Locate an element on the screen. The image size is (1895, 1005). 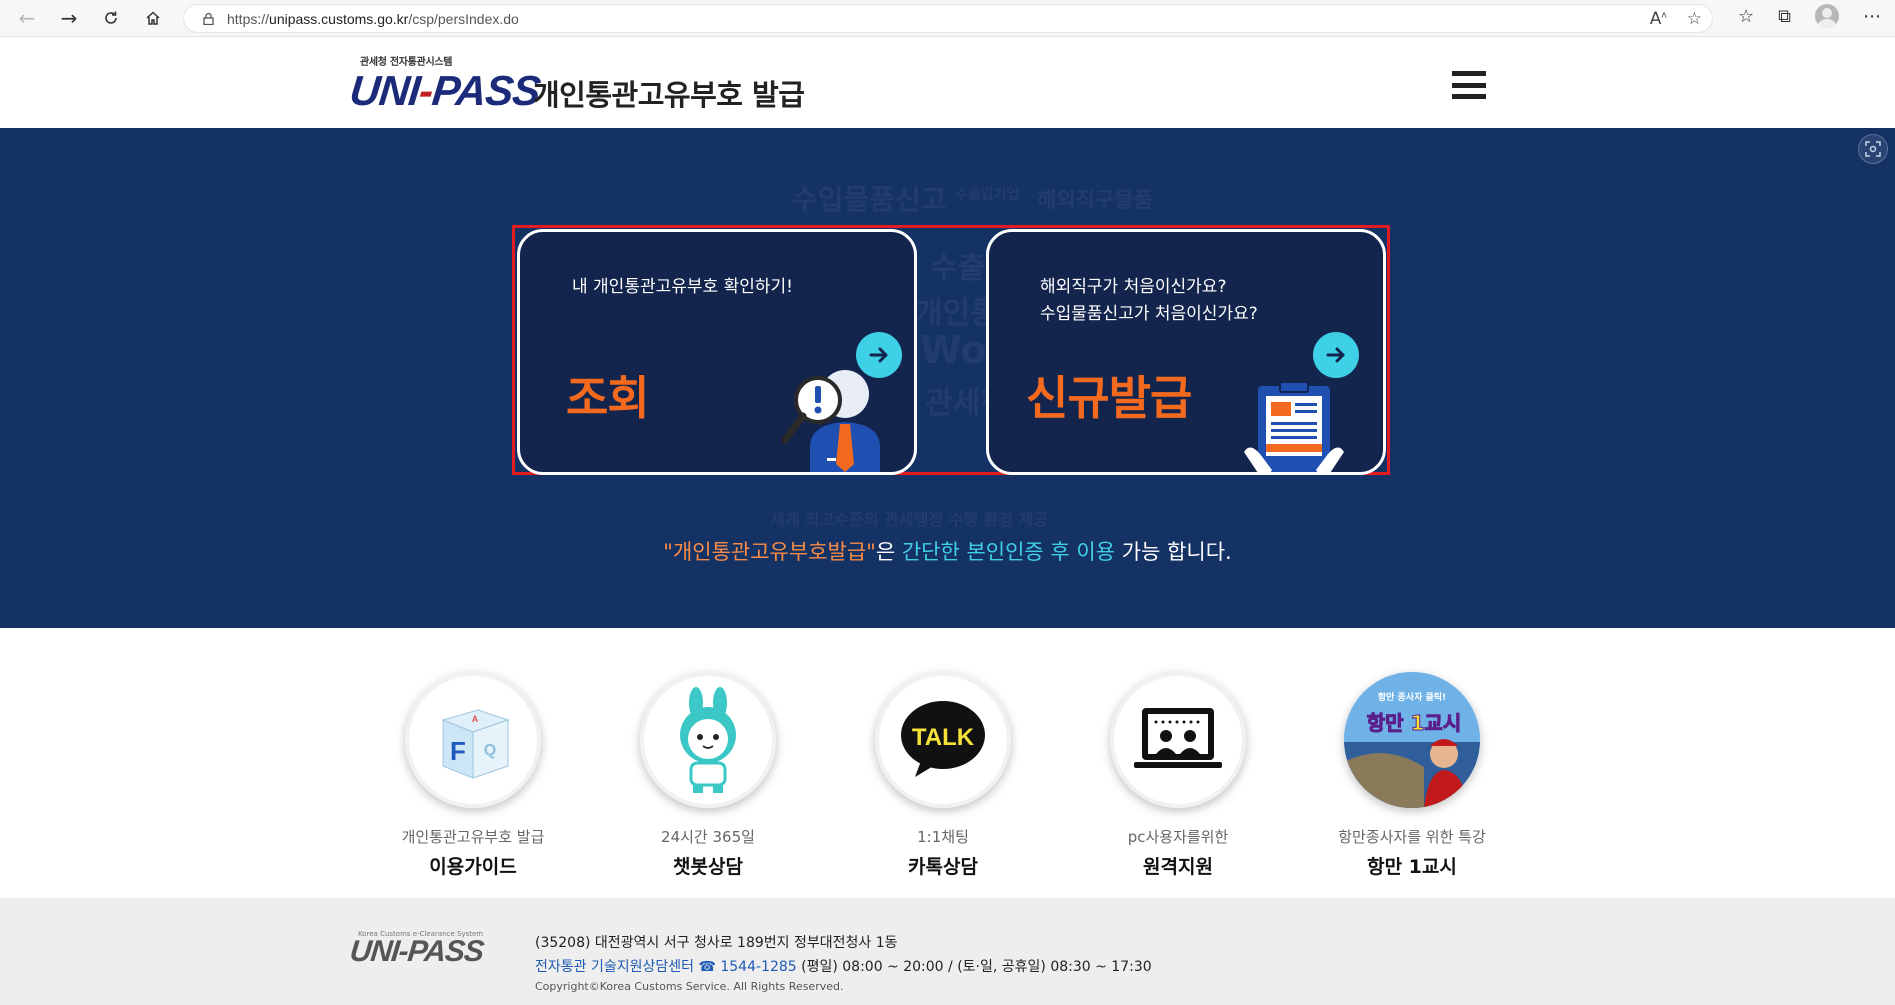
faq-letter: F is located at coordinates (458, 751).